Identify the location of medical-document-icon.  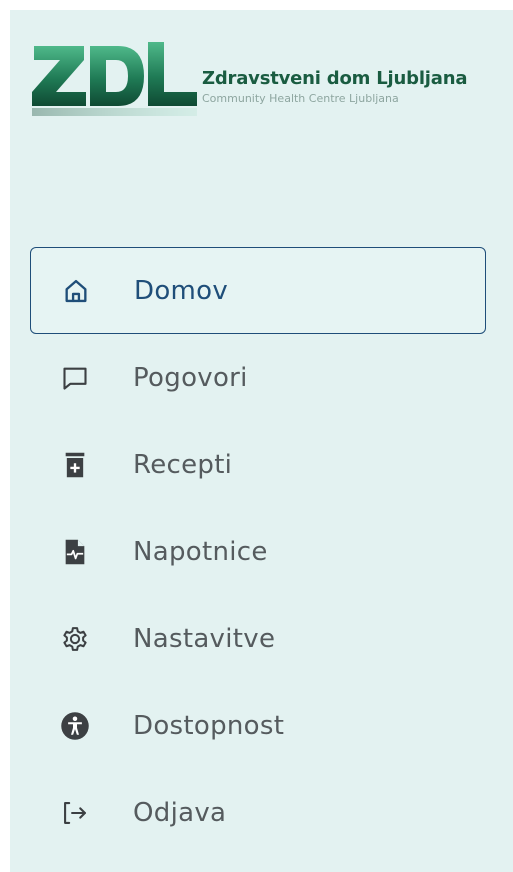
(75, 552).